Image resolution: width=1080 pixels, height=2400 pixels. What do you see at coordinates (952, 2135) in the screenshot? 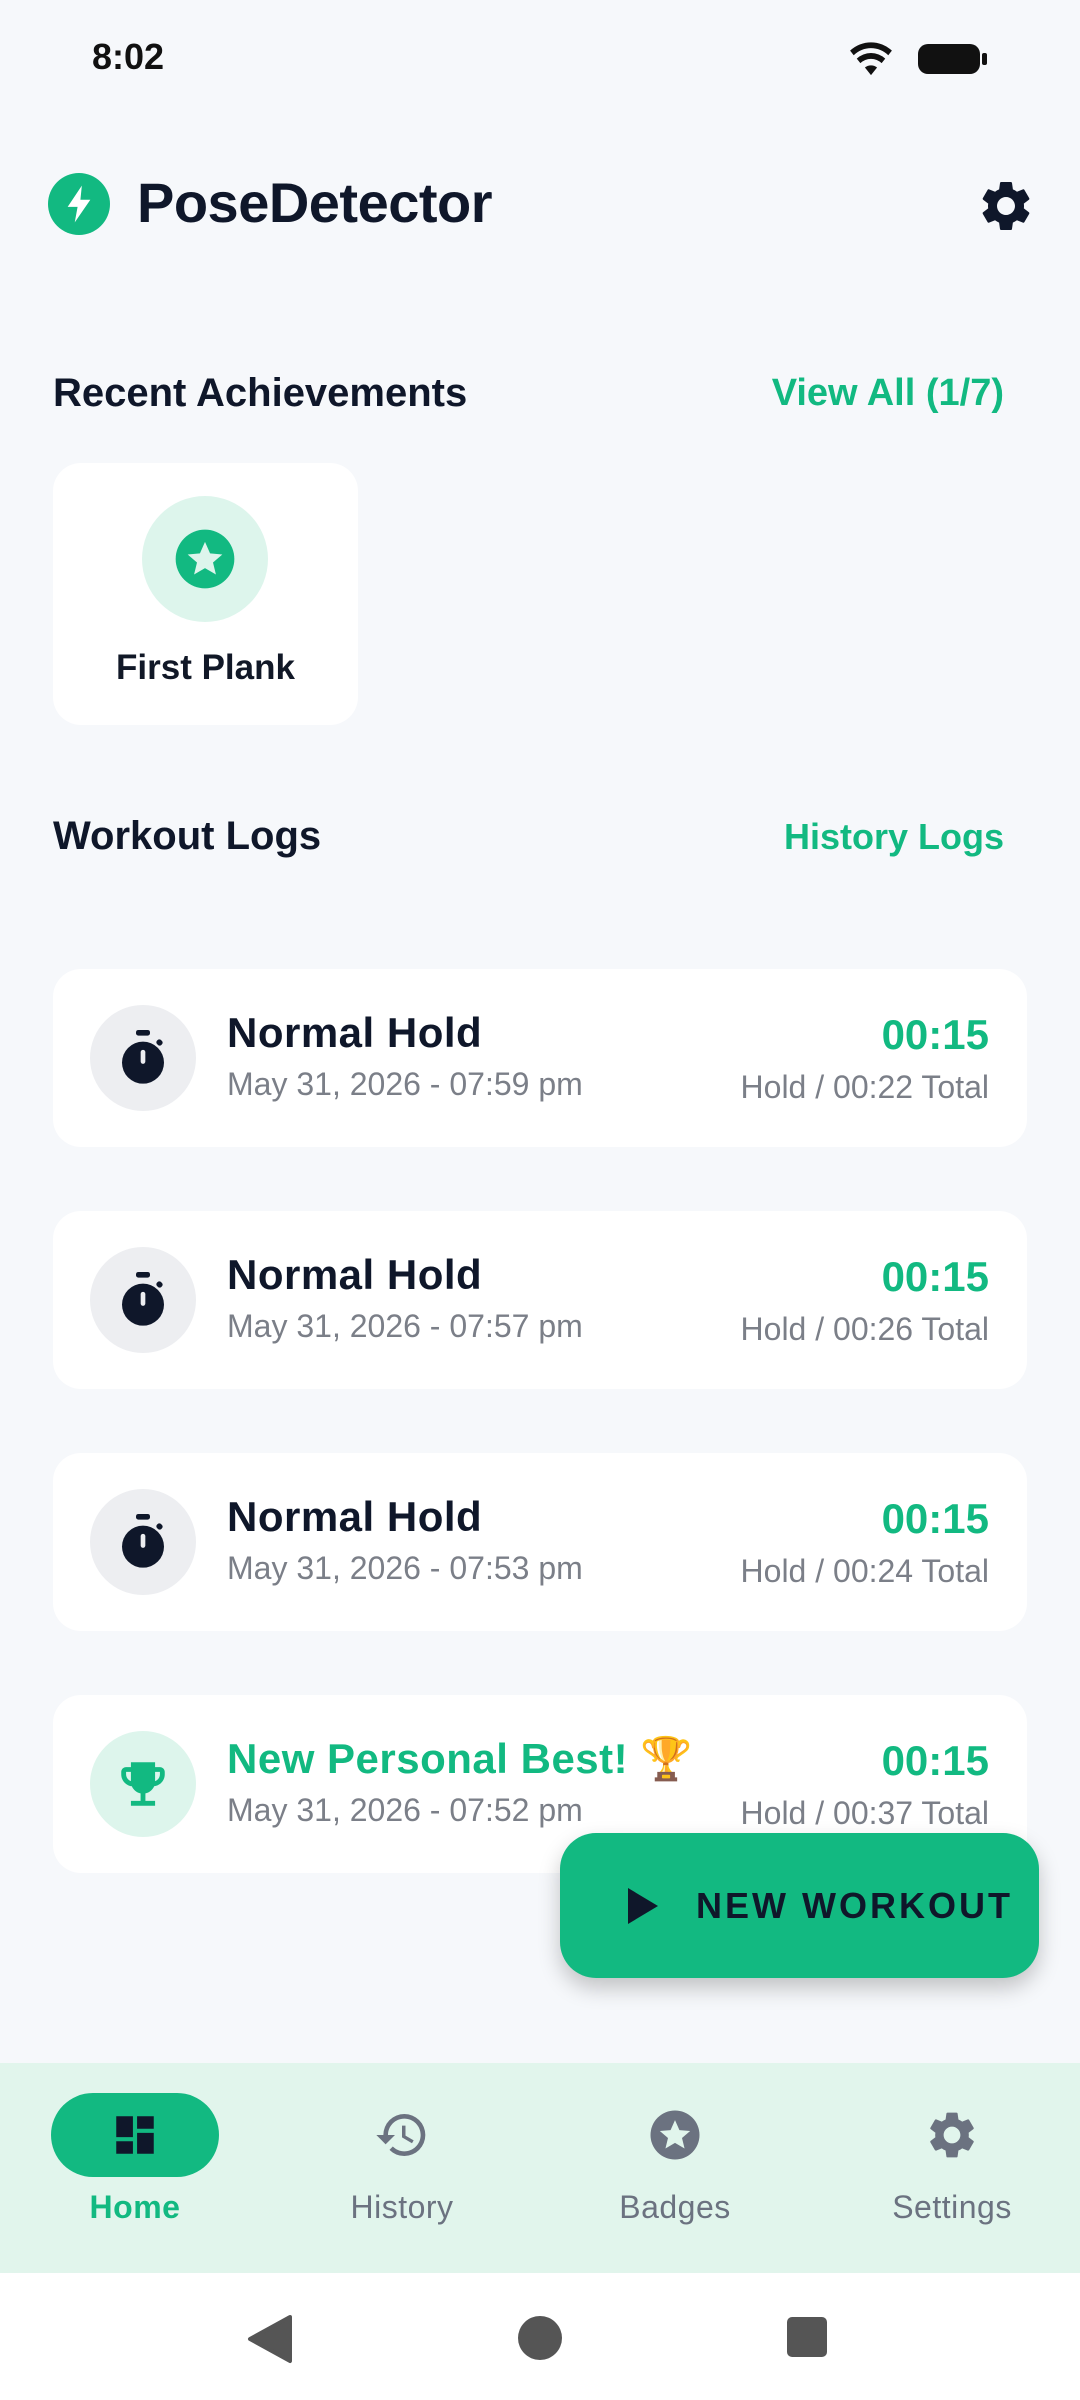
I see `gear-icon` at bounding box center [952, 2135].